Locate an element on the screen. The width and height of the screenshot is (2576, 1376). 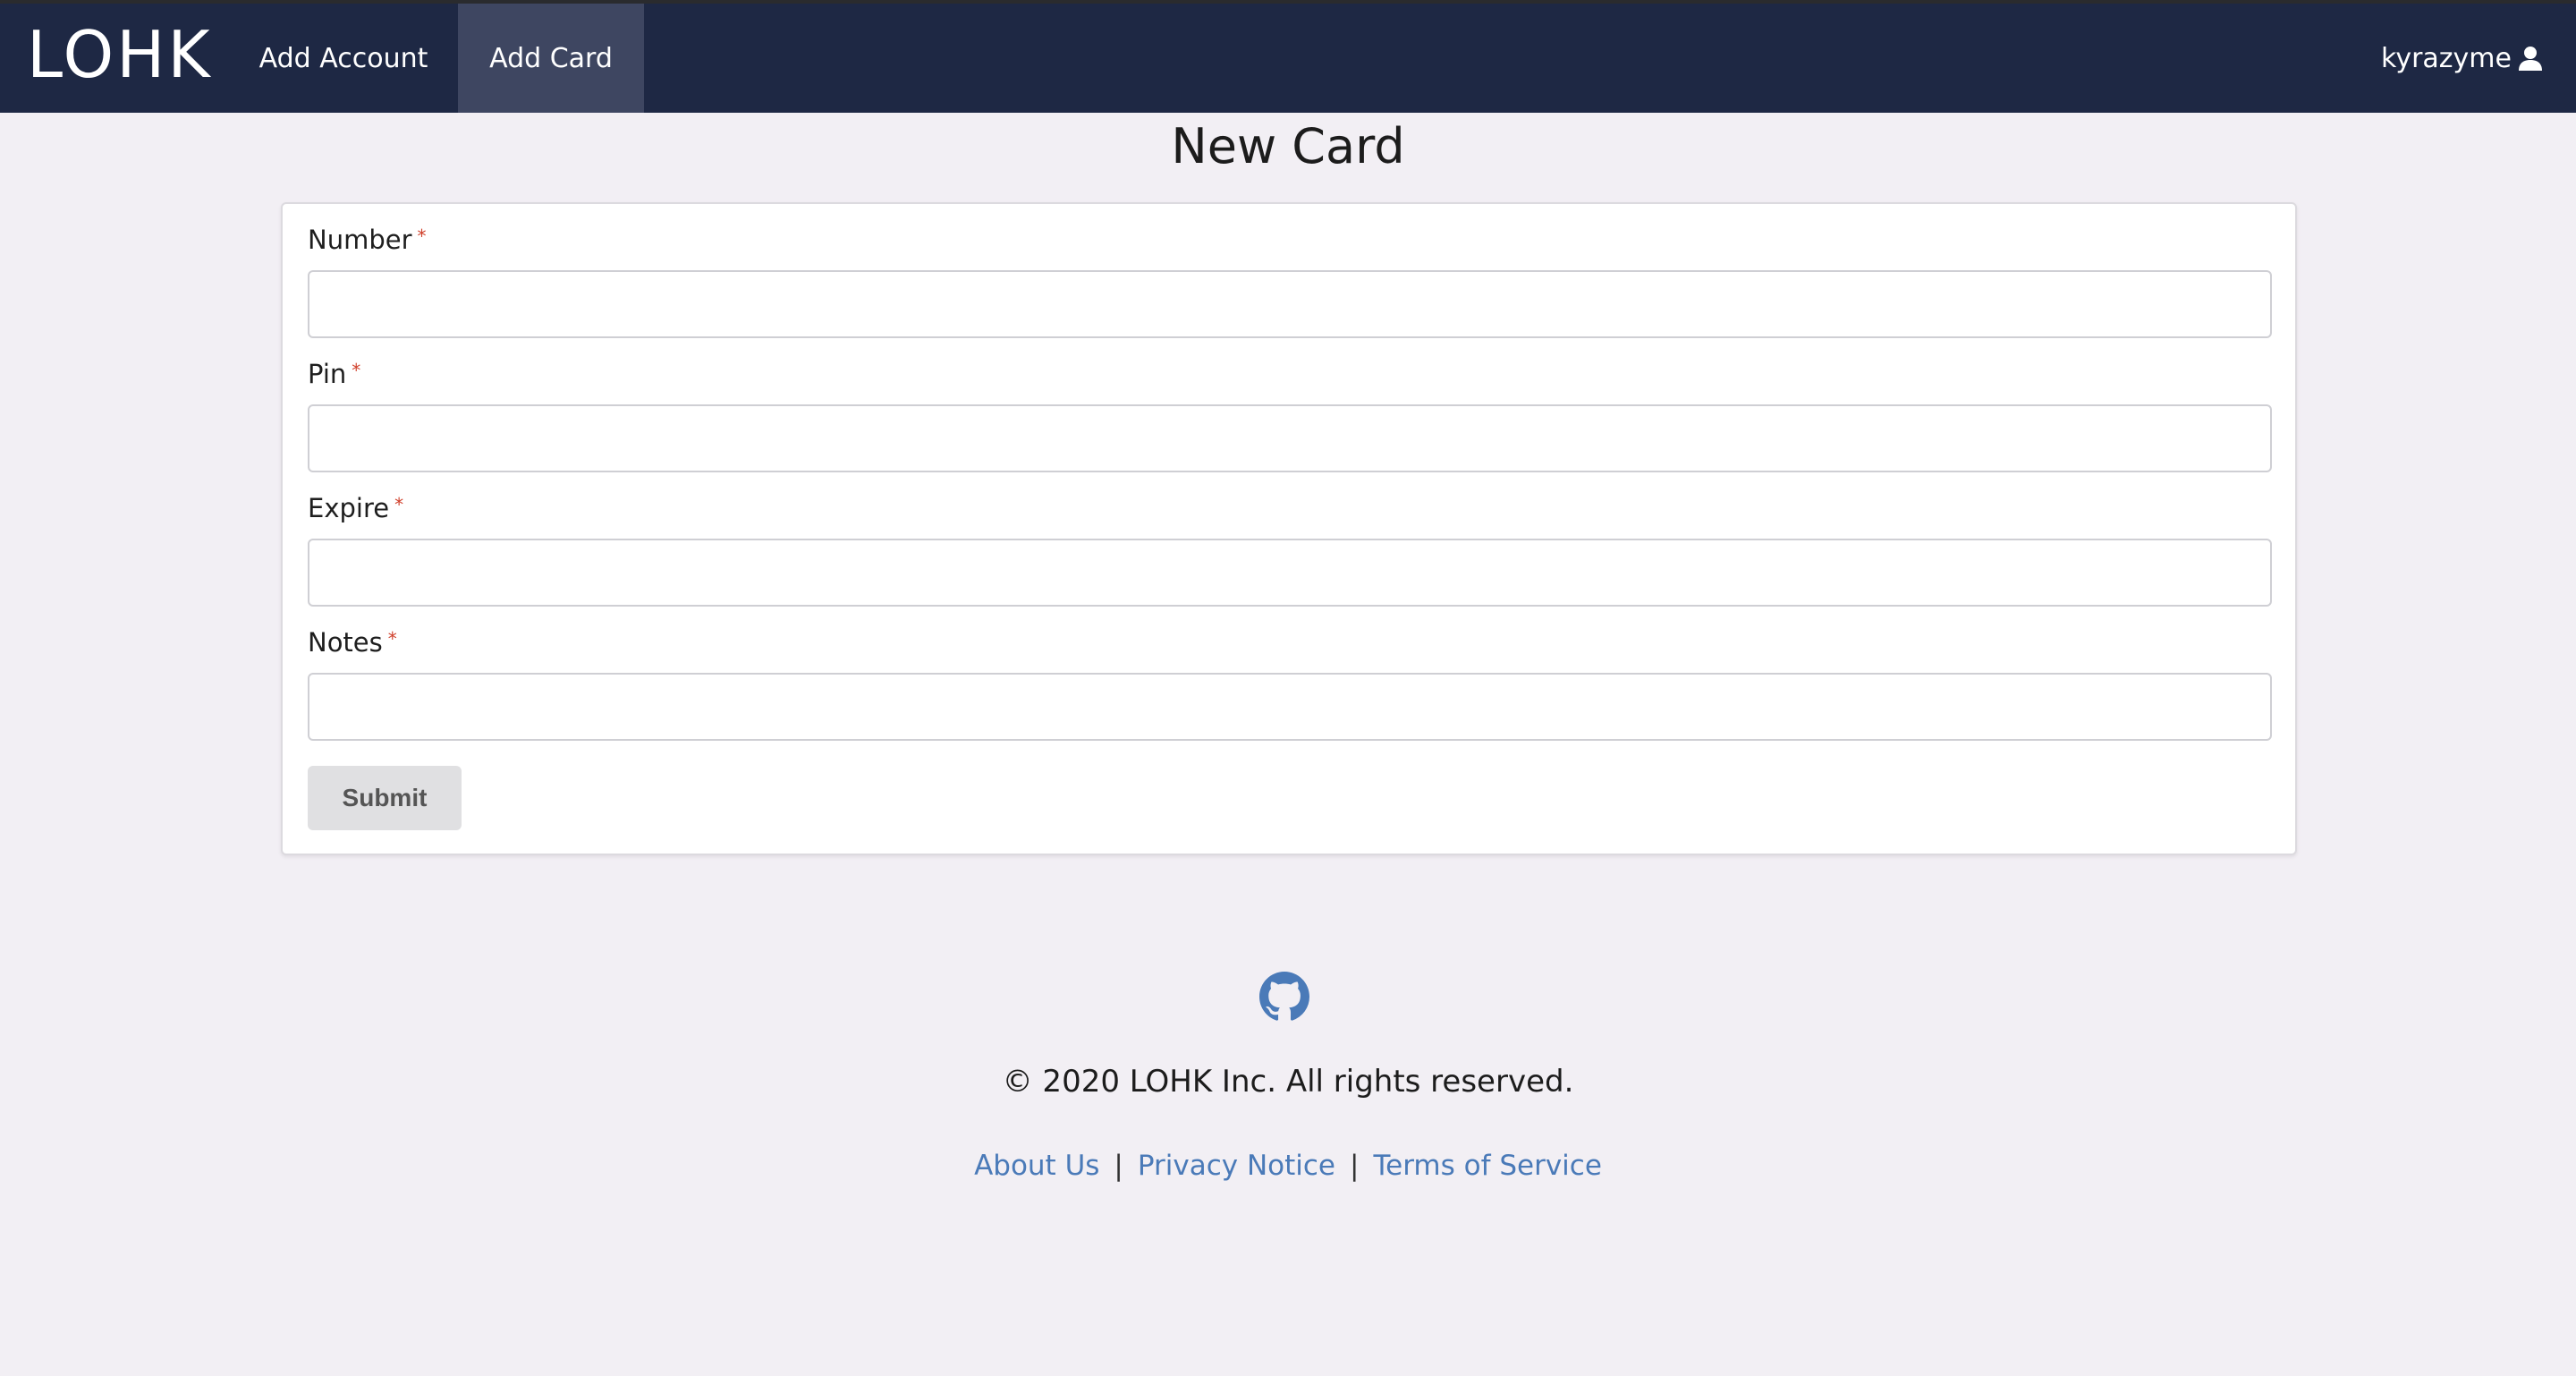
expire-input is located at coordinates (1290, 573).